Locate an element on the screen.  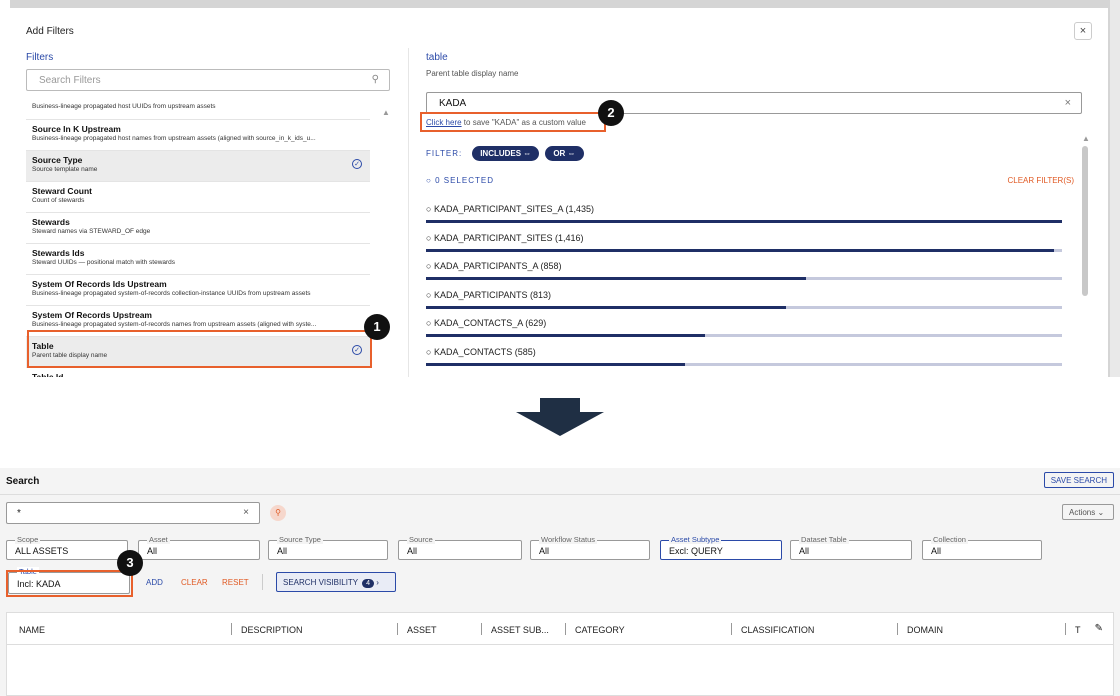
modal-title: Add Filters is located at coordinates (50, 31).